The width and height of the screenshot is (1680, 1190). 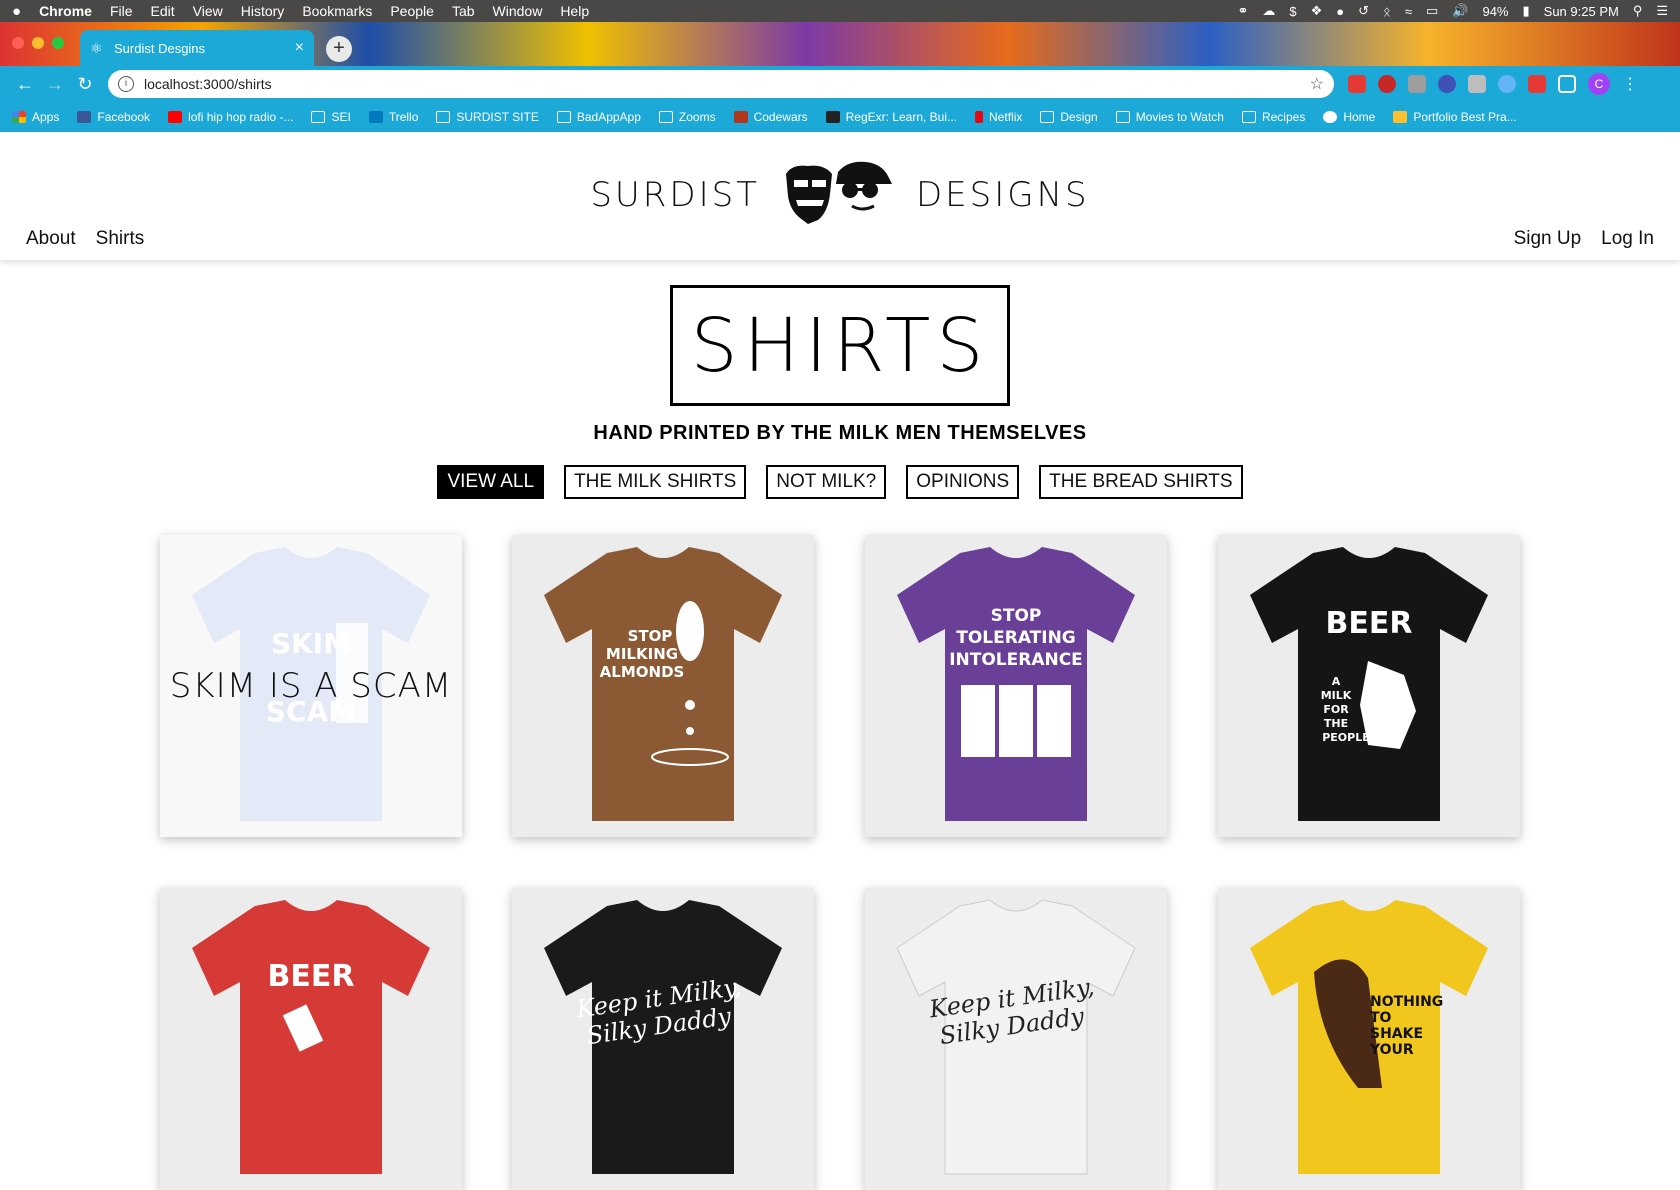 I want to click on menu-people: People, so click(x=412, y=11).